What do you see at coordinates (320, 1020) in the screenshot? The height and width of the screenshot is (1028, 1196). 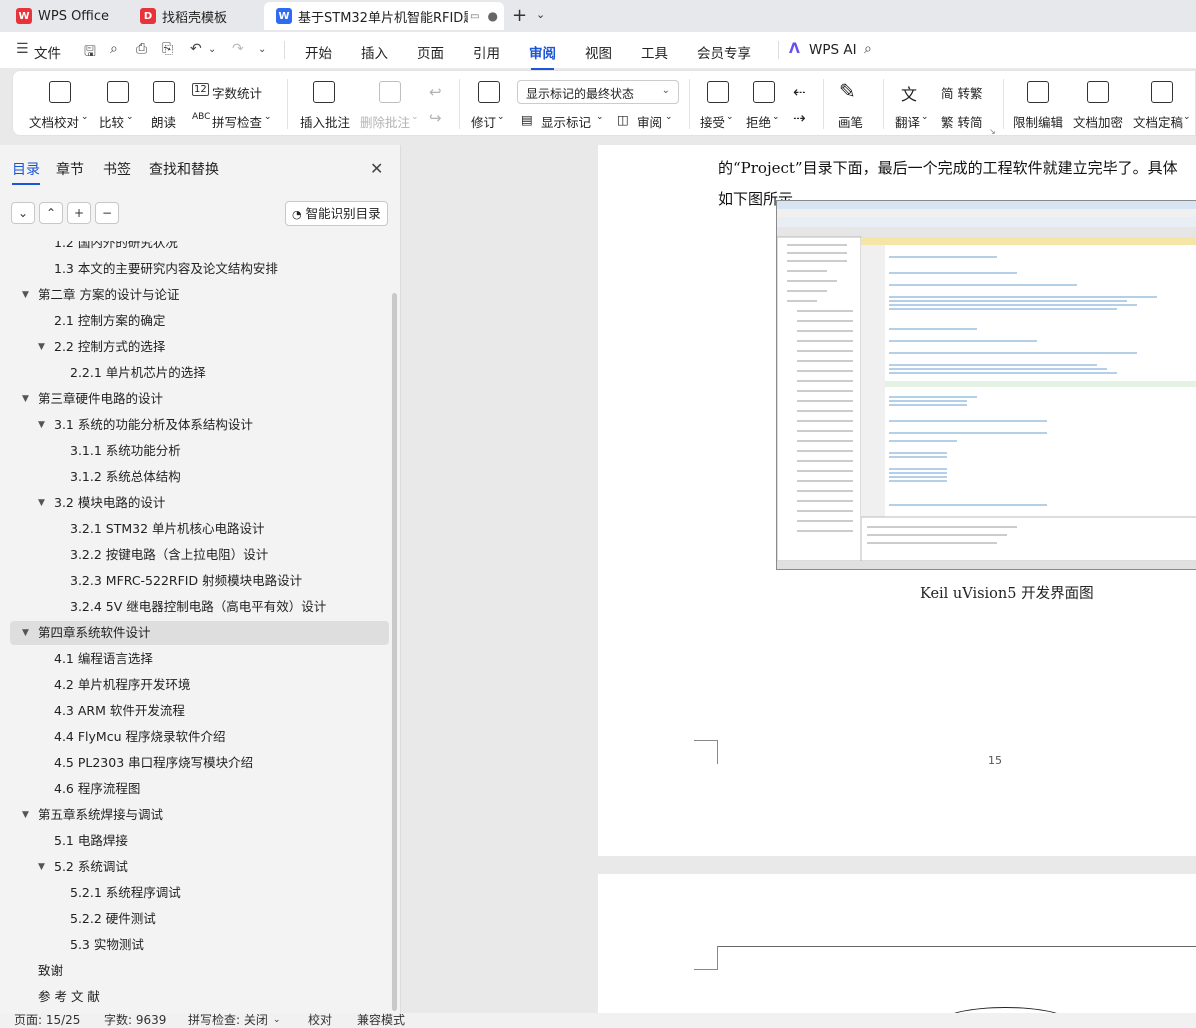 I see `status-proofread: 校对` at bounding box center [320, 1020].